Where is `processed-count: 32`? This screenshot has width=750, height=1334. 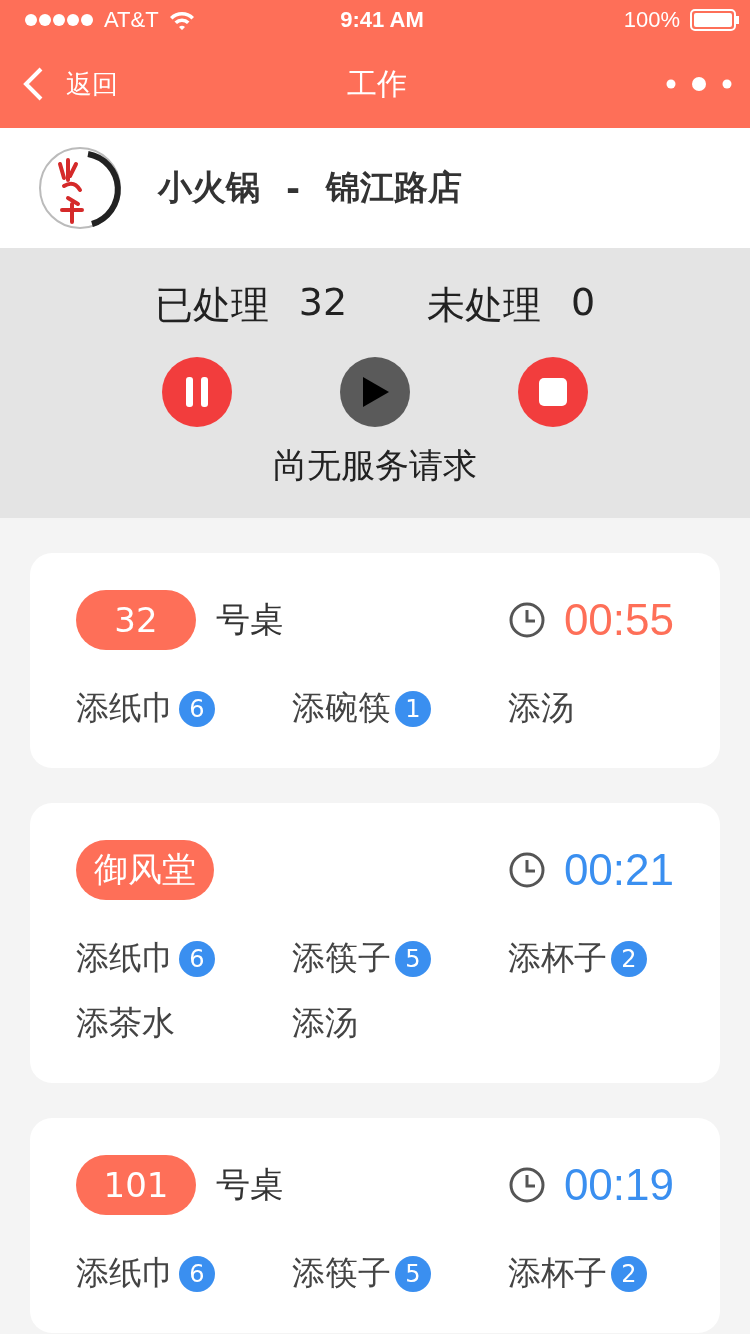 processed-count: 32 is located at coordinates (323, 303).